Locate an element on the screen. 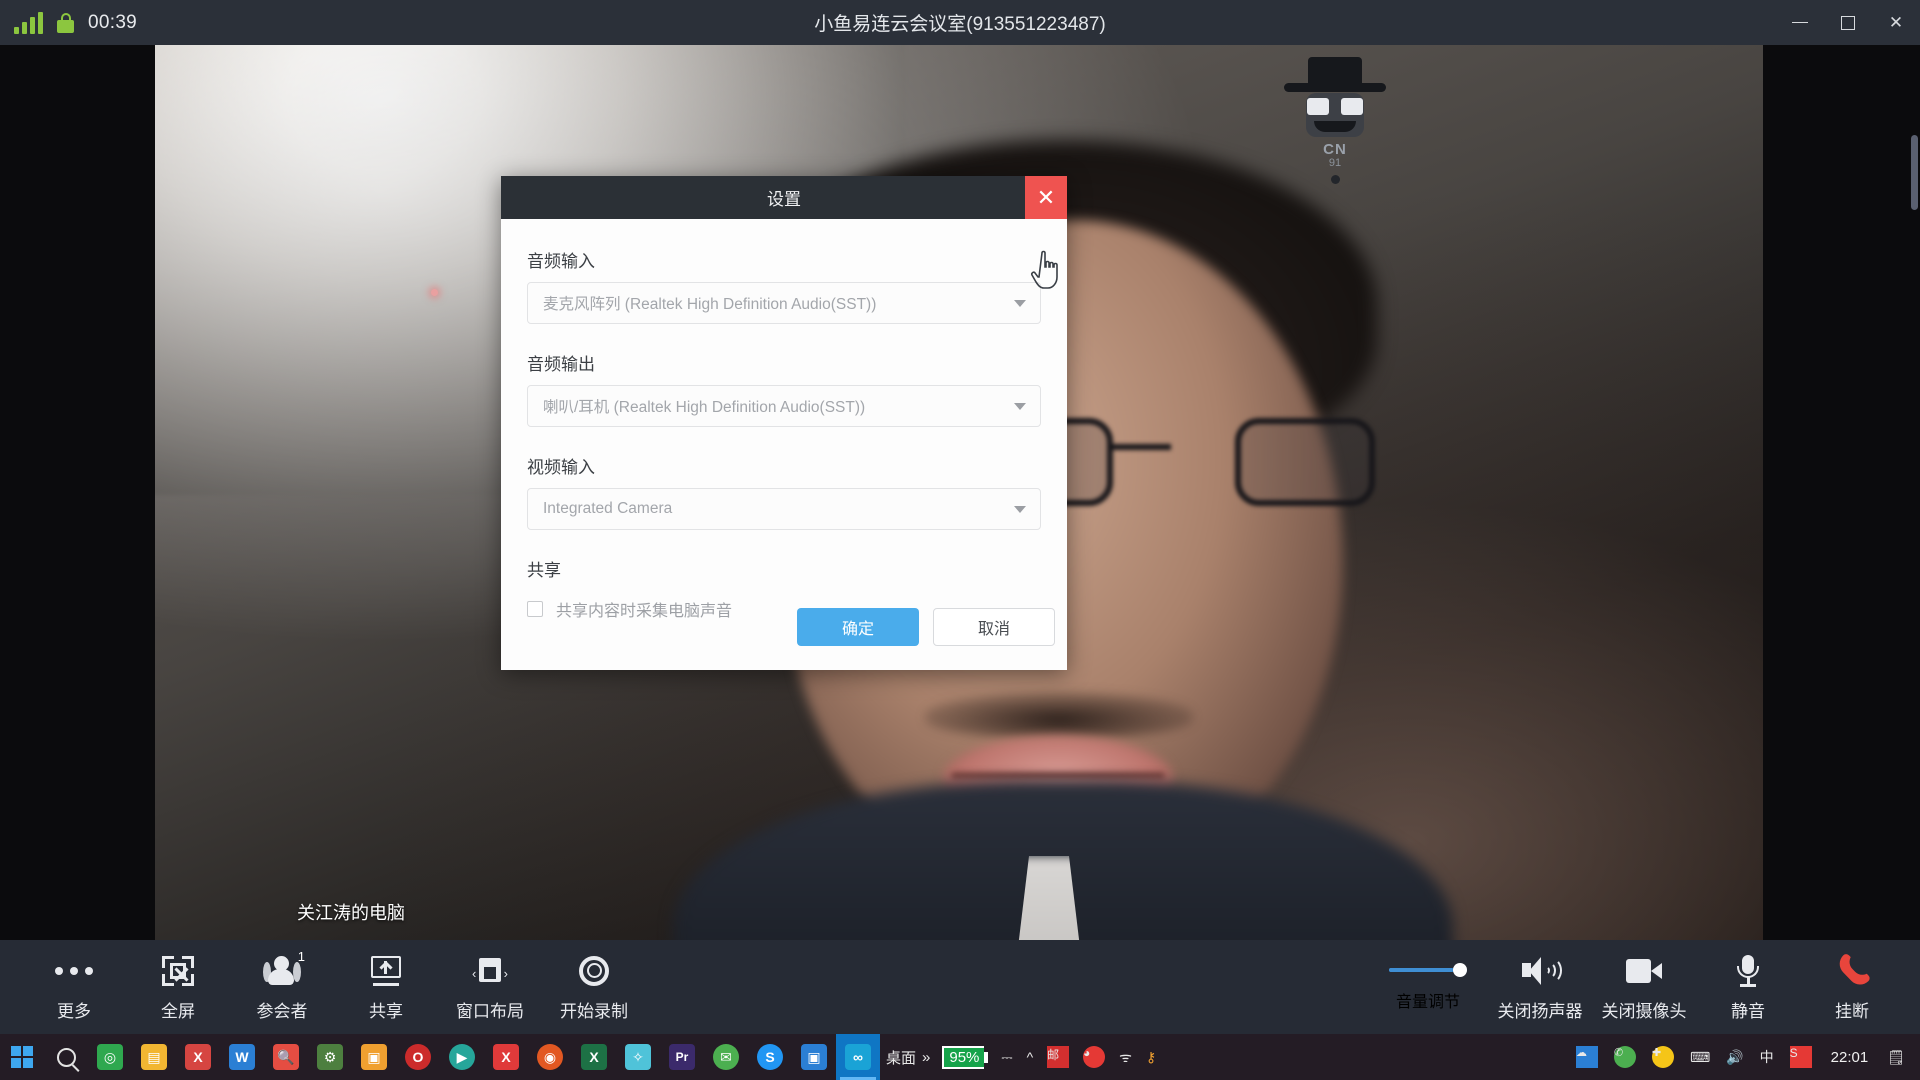 This screenshot has width=1920, height=1080. taskbar-item-wechat: ✉ is located at coordinates (726, 1057).